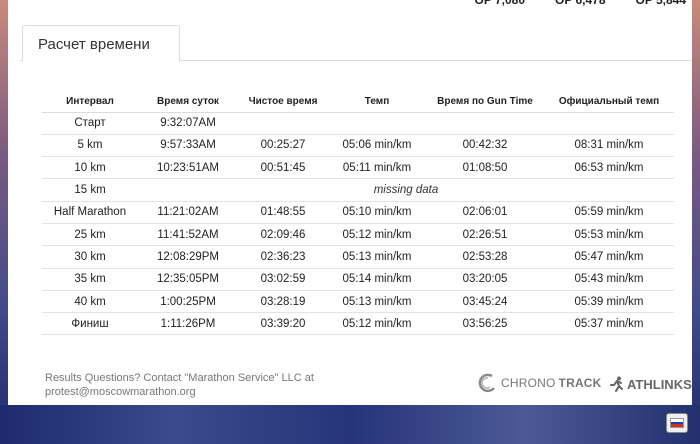 The width and height of the screenshot is (700, 444). I want to click on header-interval: Интервал, so click(90, 102).